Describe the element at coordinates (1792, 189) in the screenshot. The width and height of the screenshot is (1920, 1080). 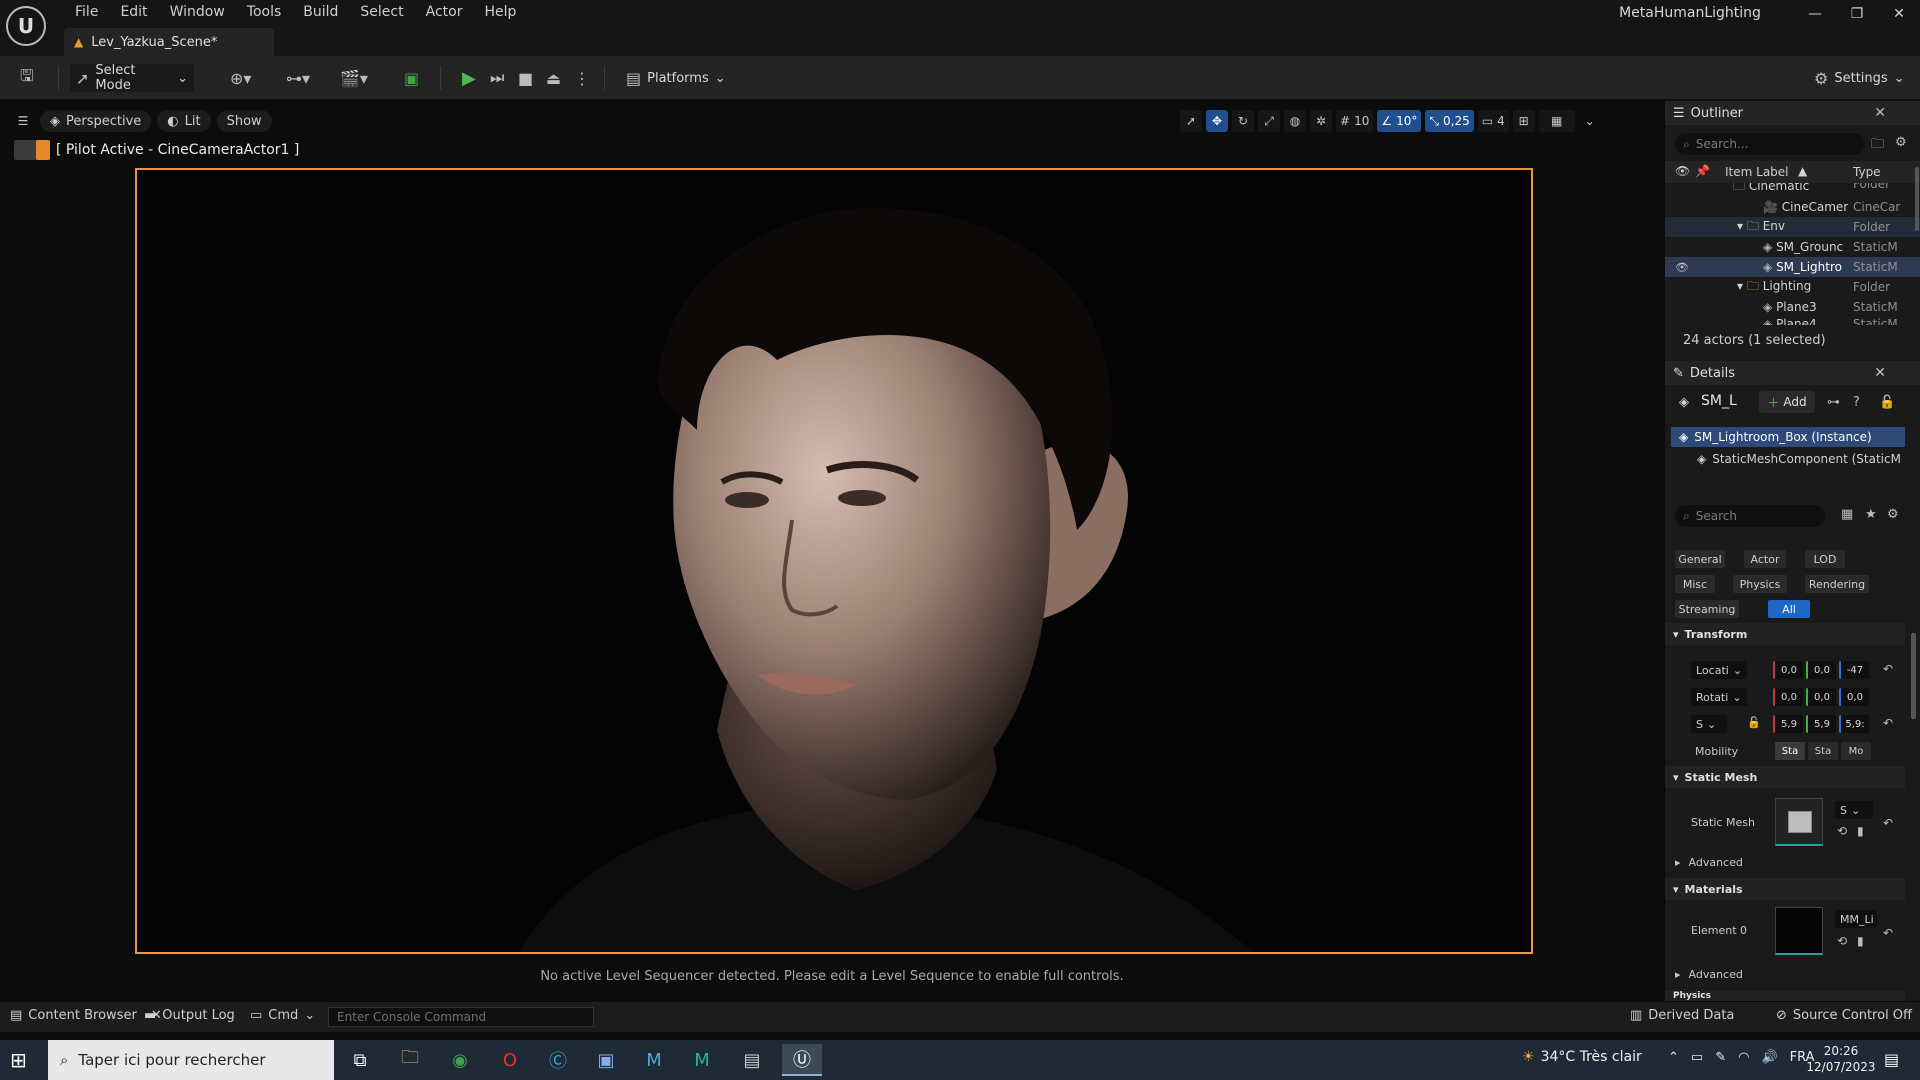
I see `tree-row: 🗀 Cinematic Folder` at that location.